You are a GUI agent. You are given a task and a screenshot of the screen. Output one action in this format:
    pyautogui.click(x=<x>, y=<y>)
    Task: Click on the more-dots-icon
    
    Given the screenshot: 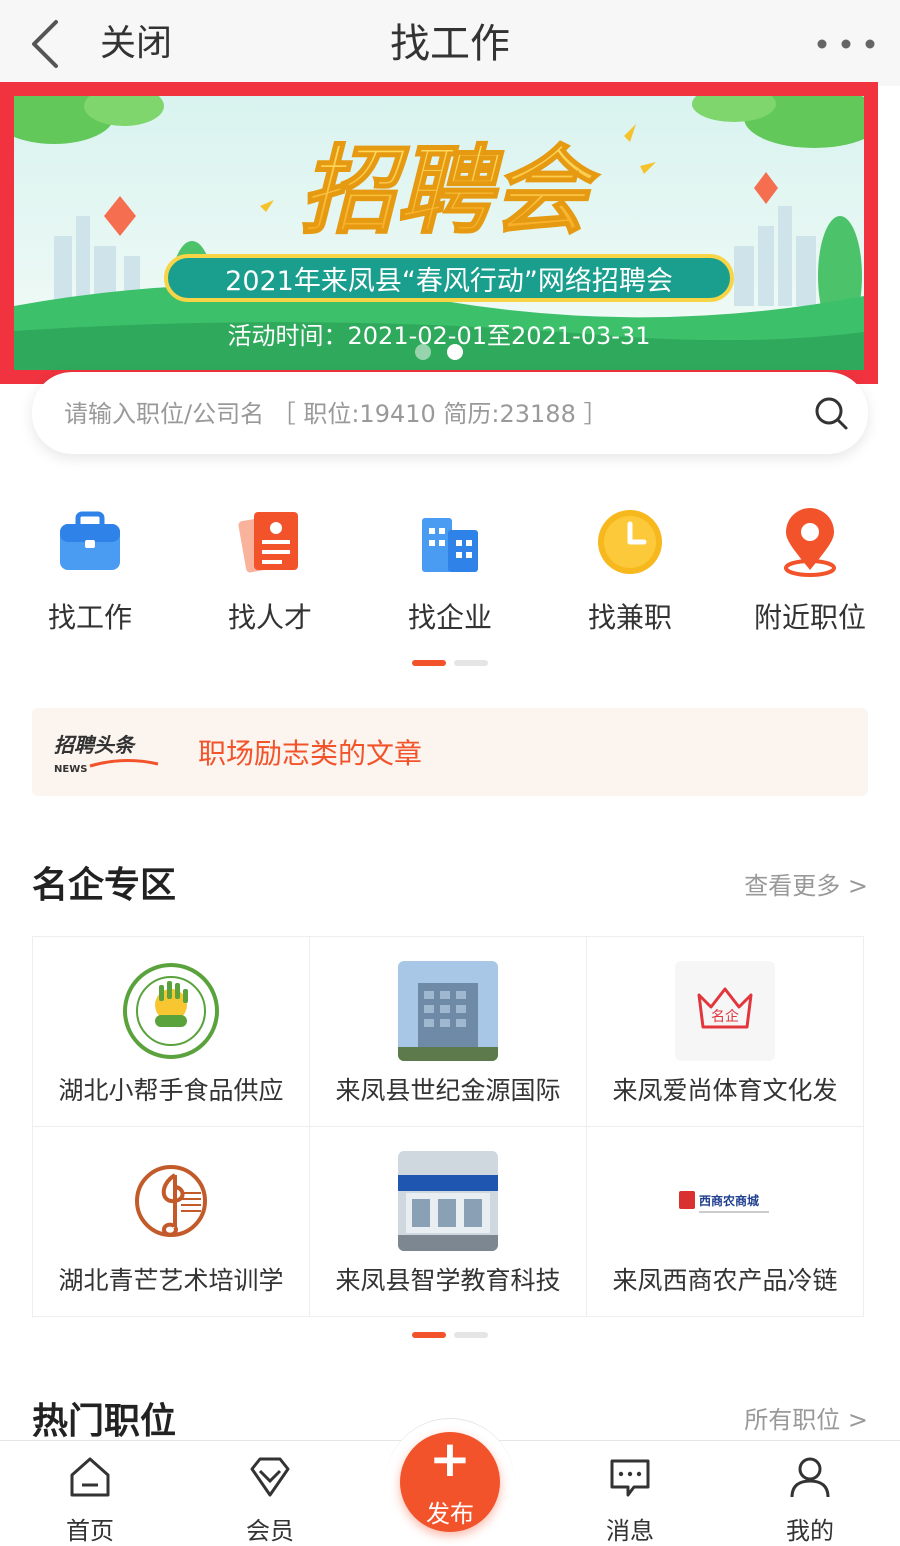 What is the action you would take?
    pyautogui.click(x=846, y=44)
    